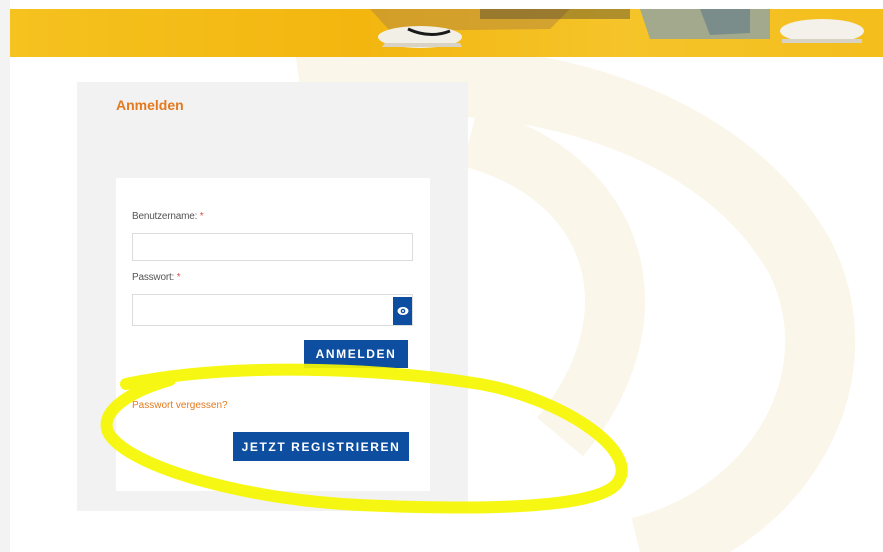  Describe the element at coordinates (822, 31) in the screenshot. I see `sneaker-right-icon` at that location.